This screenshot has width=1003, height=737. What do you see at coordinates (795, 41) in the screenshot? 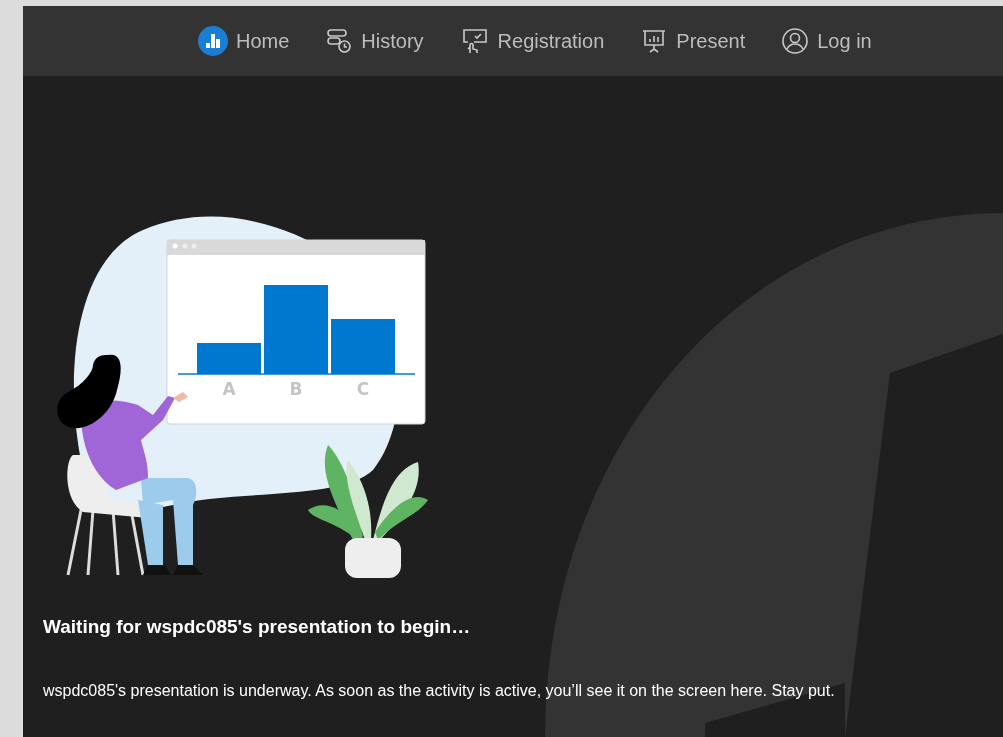
I see `user-icon` at bounding box center [795, 41].